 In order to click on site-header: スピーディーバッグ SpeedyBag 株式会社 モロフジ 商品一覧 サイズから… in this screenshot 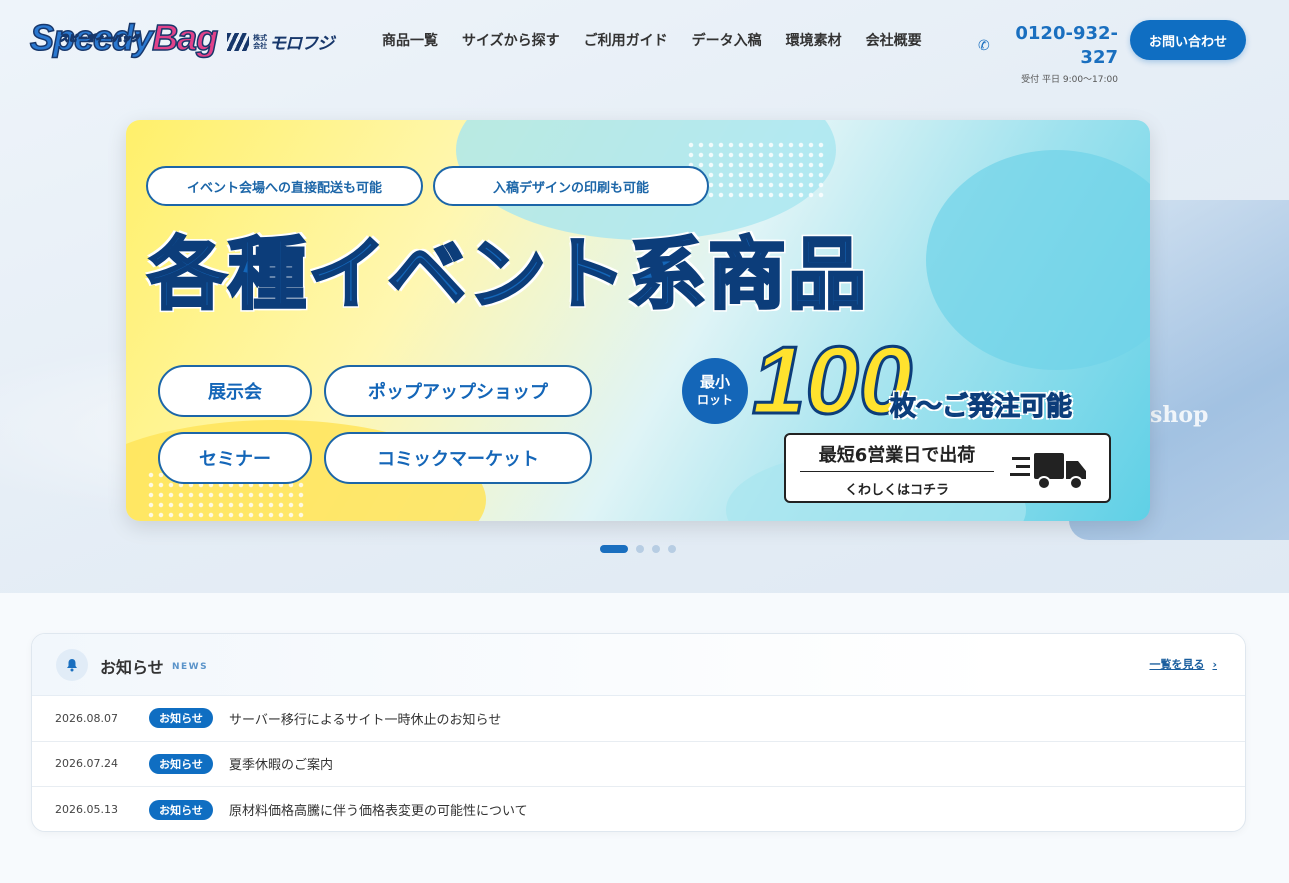, I will do `click(644, 42)`.